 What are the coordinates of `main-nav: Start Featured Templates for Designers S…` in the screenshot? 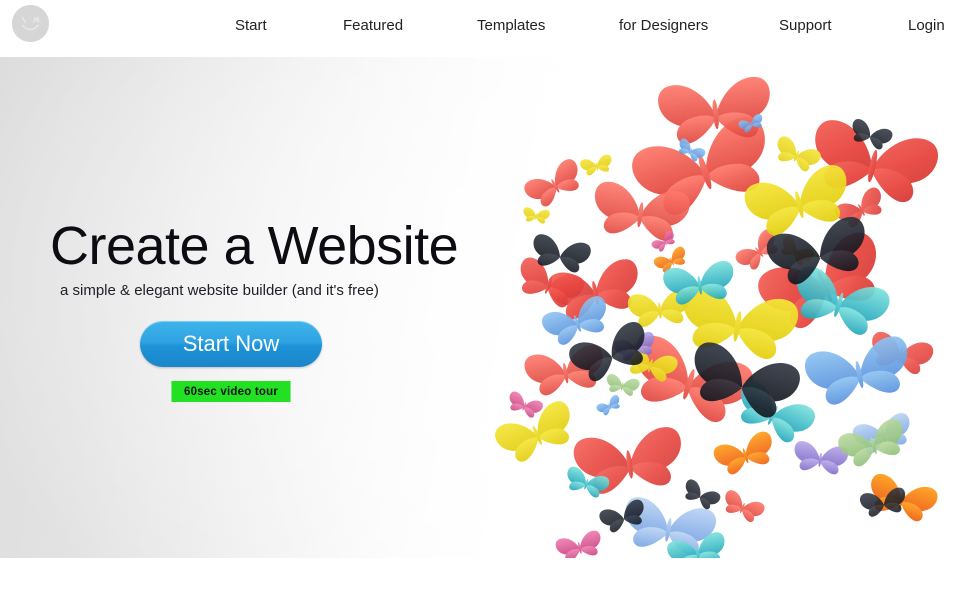 It's located at (477, 28).